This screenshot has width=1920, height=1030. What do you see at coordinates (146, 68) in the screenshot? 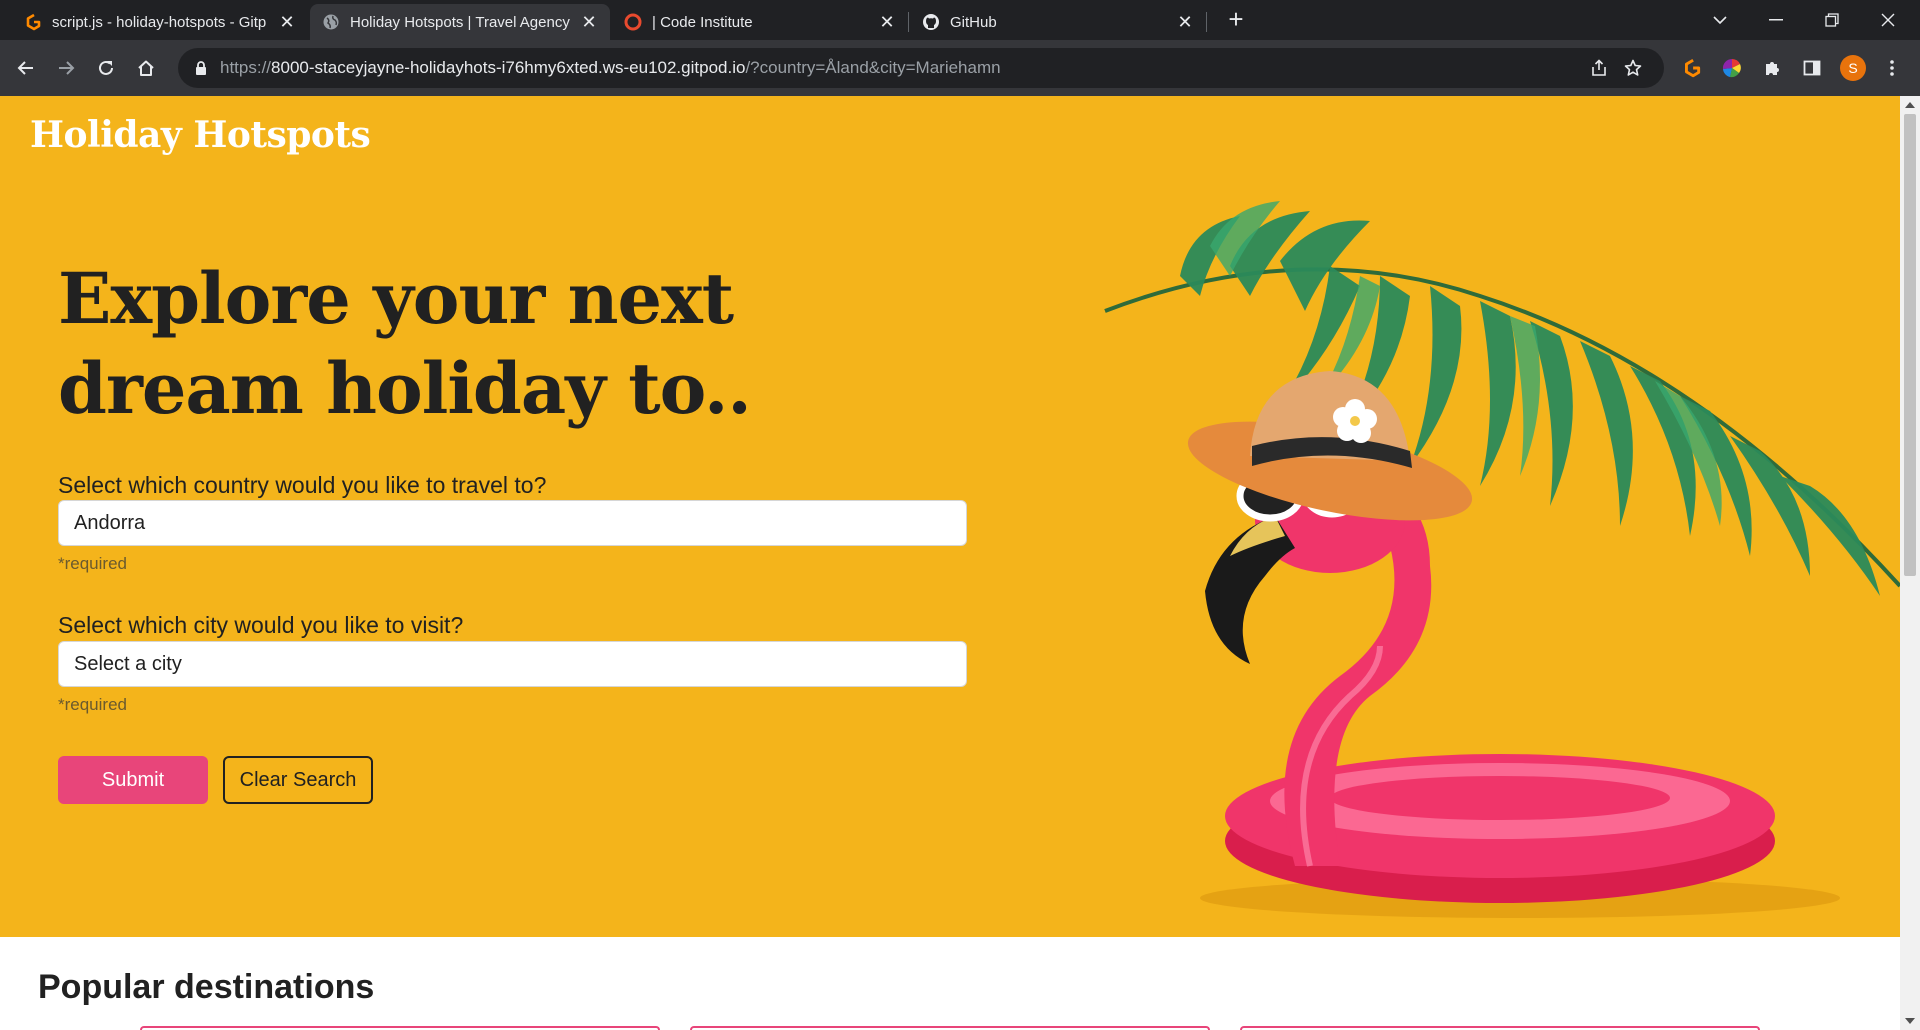
I see `home-icon` at bounding box center [146, 68].